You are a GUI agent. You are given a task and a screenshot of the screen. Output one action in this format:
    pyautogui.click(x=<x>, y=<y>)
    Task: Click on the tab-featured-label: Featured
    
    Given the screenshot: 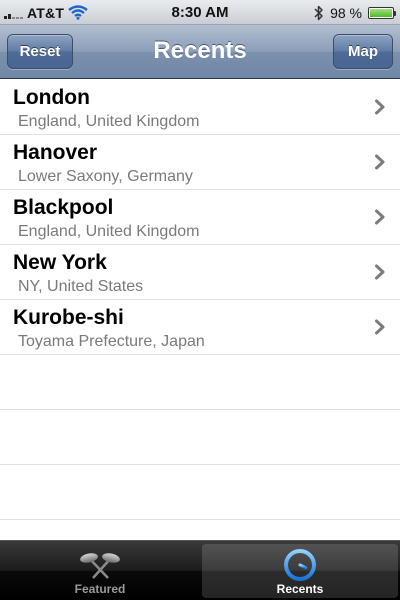 What is the action you would take?
    pyautogui.click(x=100, y=589)
    